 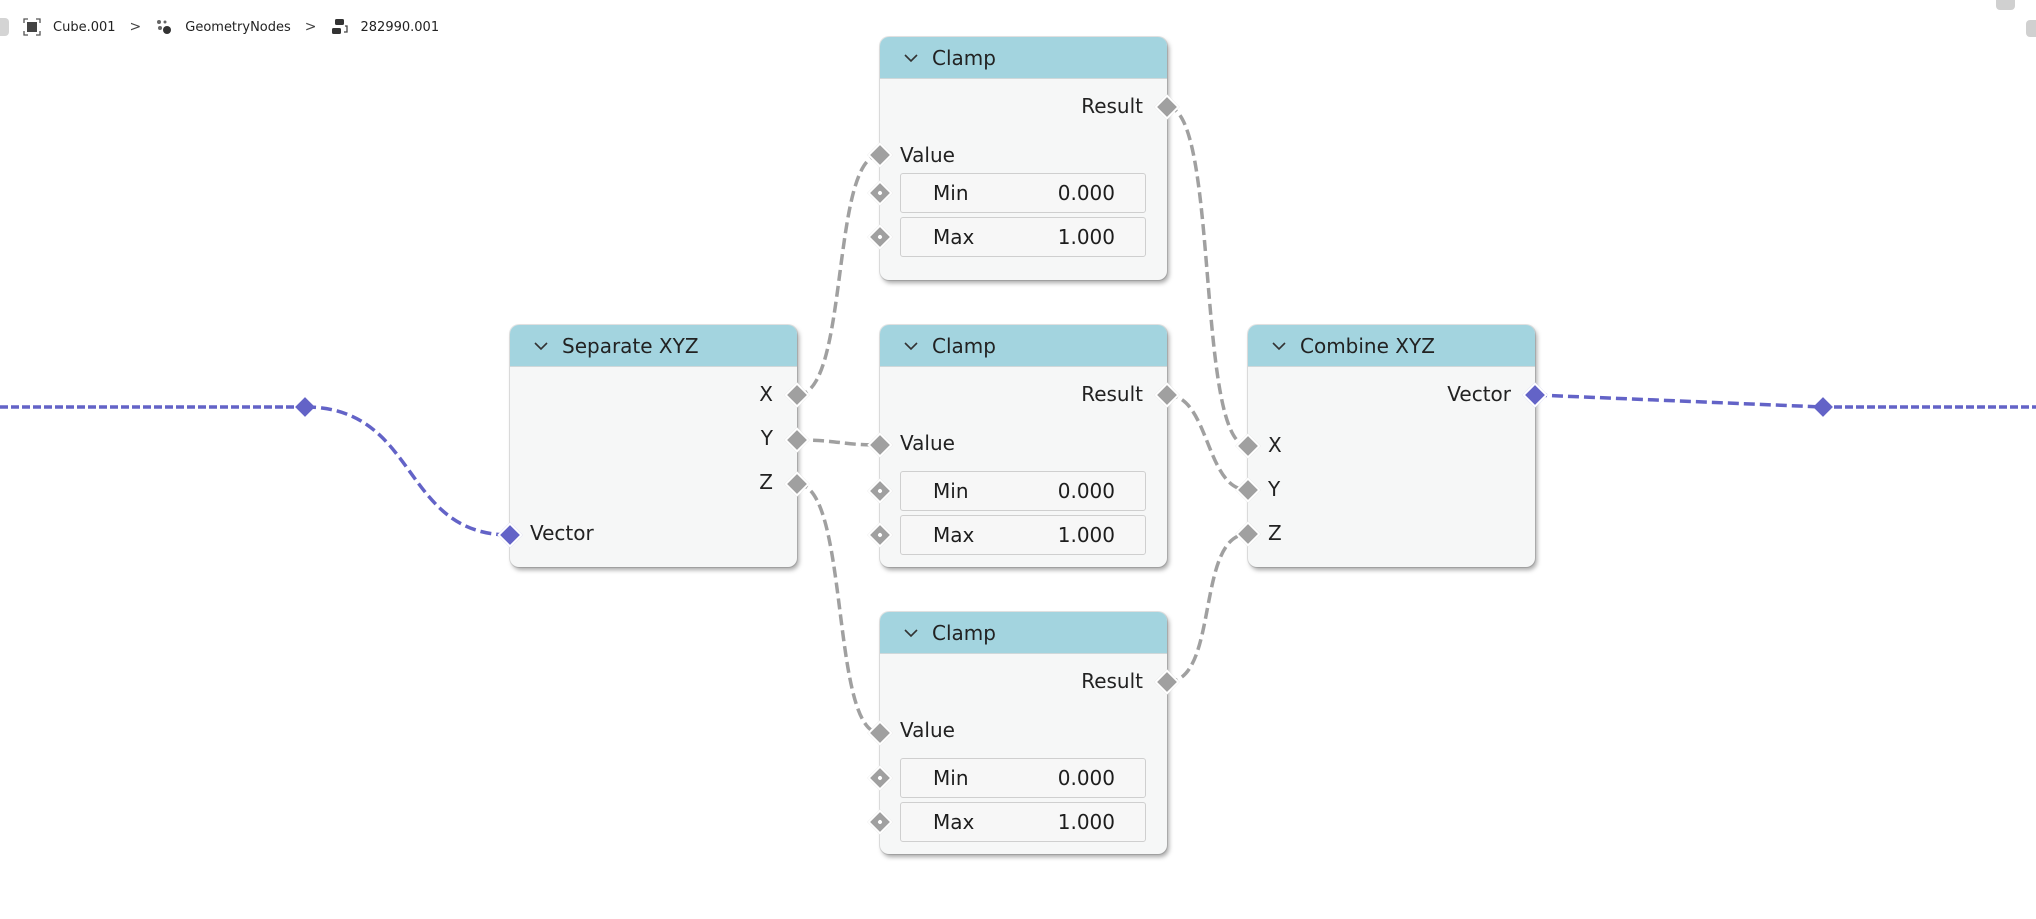 I want to click on node-clamp-bottom: Clamp Result Value Min 0.000 Max 1.000, so click(x=1023, y=733).